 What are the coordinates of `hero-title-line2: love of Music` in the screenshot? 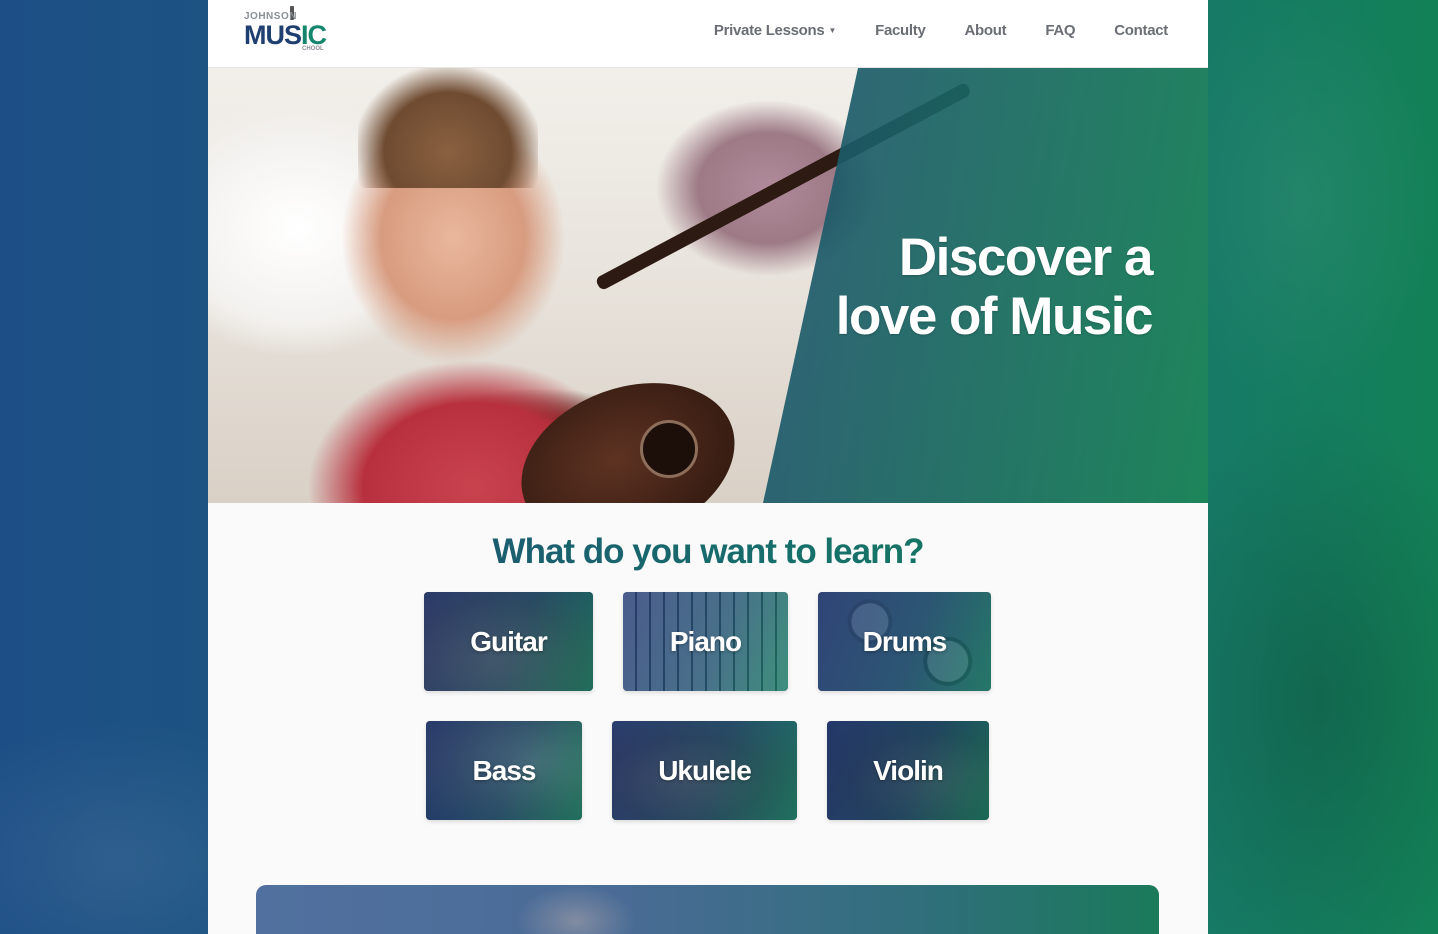 It's located at (994, 316).